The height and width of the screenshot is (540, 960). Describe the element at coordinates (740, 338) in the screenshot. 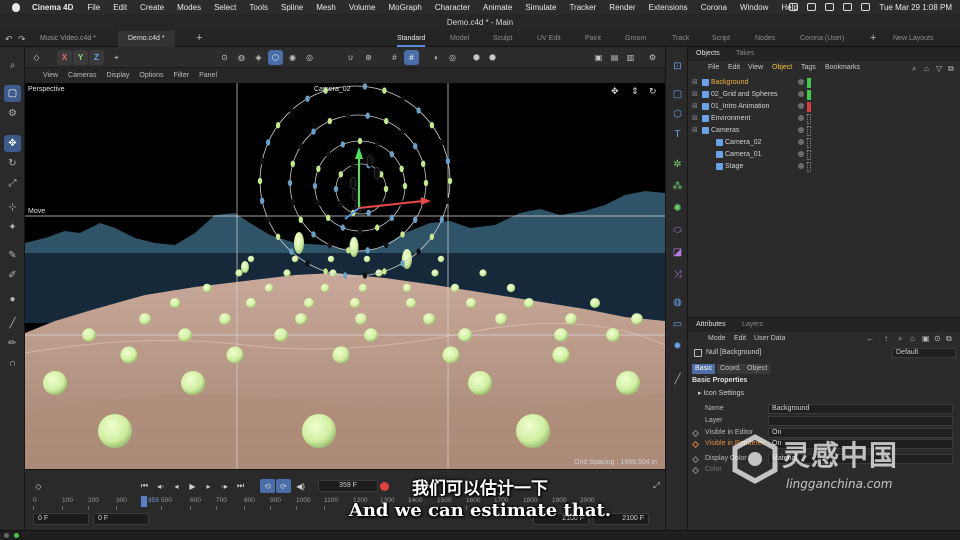

I see `attribute-menu-edit: Edit` at that location.